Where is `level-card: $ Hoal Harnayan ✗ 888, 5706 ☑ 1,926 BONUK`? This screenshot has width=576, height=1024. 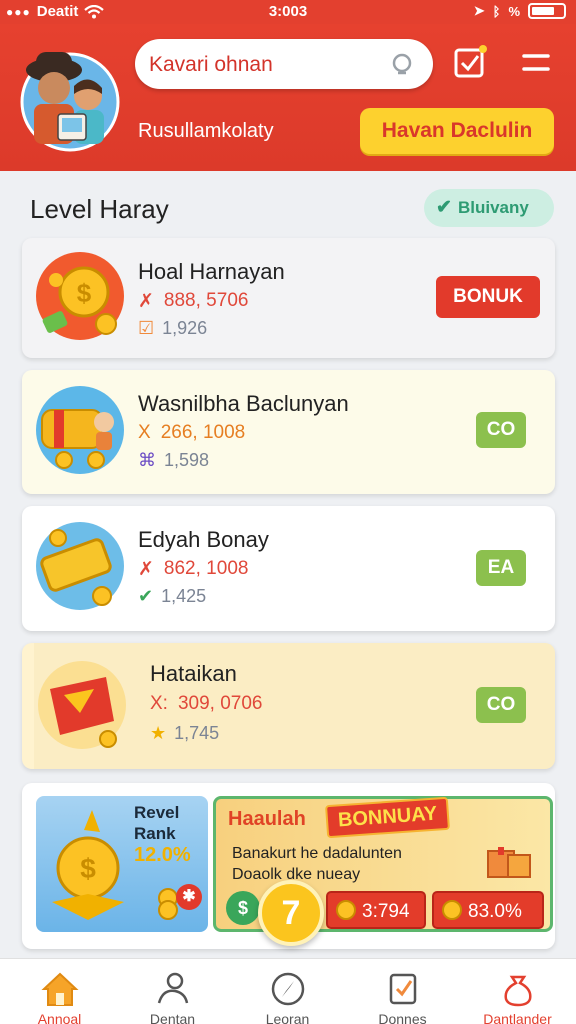
level-card: $ Hoal Harnayan ✗ 888, 5706 ☑ 1,926 BONUK is located at coordinates (288, 298).